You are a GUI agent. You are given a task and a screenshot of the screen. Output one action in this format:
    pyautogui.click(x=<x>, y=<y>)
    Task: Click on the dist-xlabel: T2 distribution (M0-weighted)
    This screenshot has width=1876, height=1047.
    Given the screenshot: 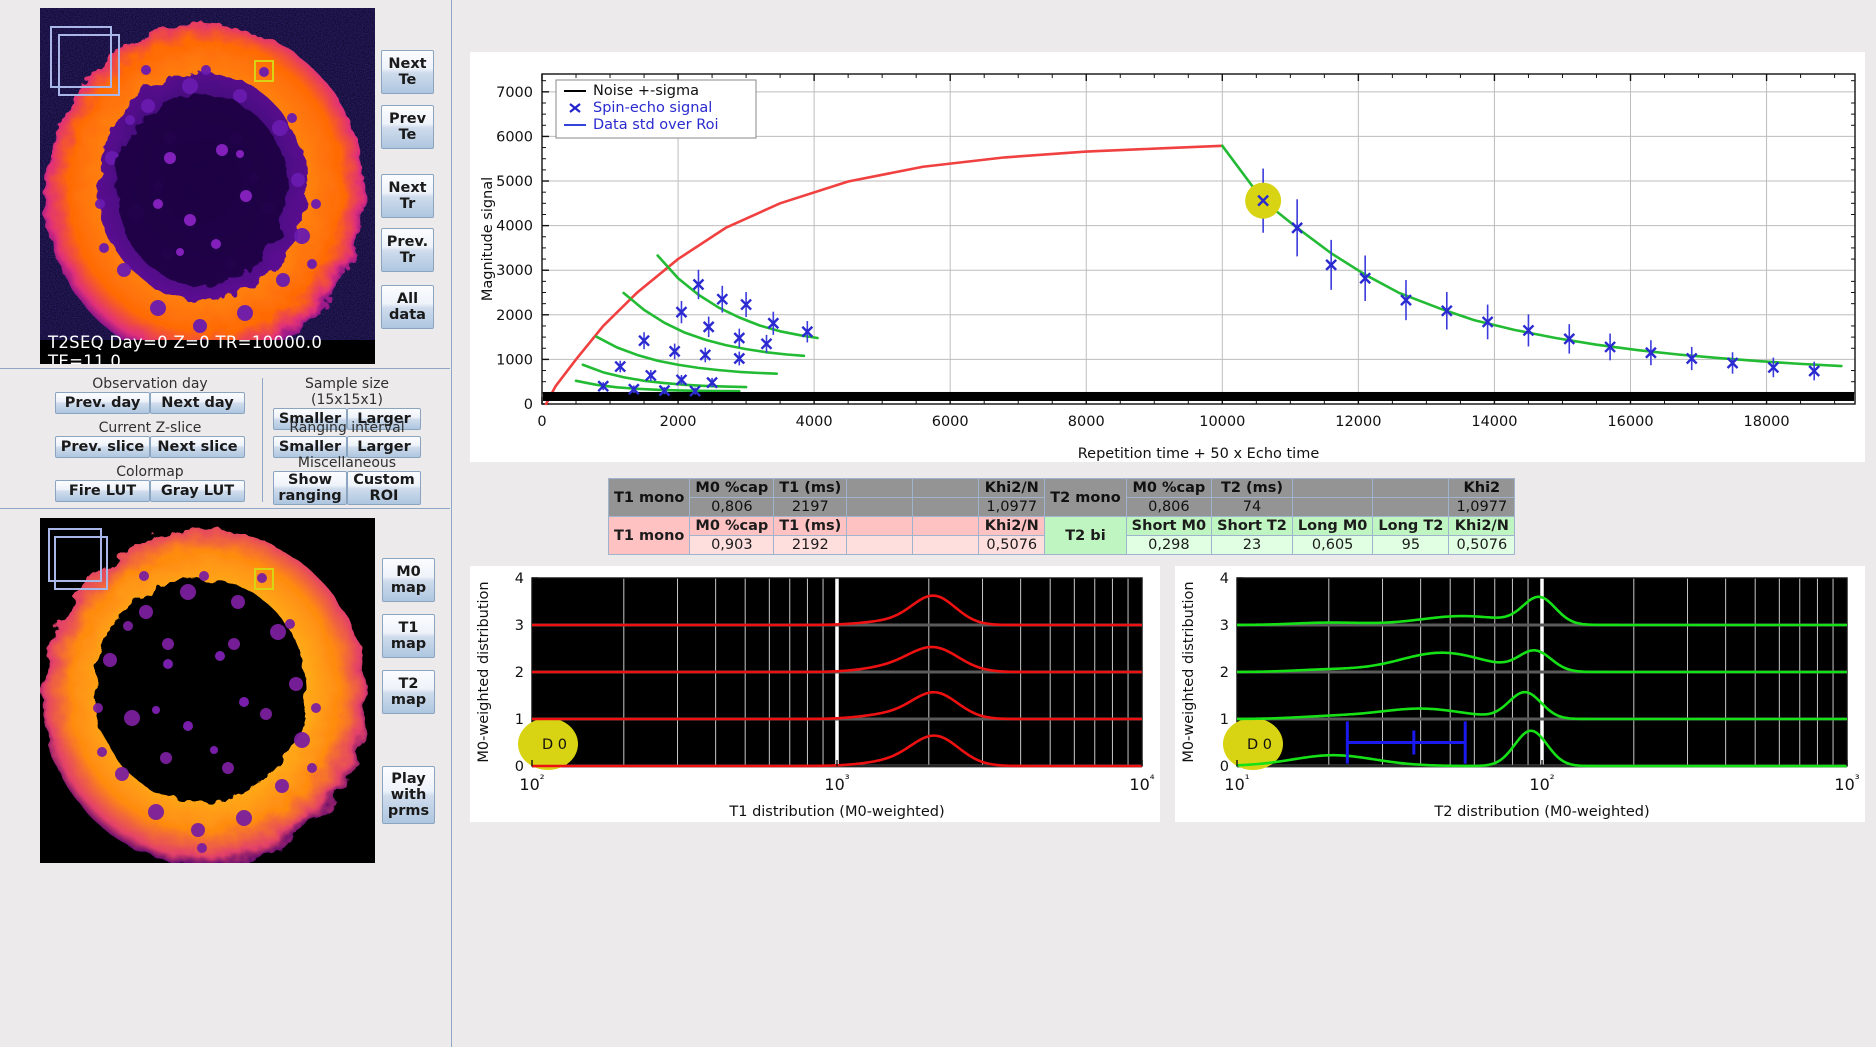 What is the action you would take?
    pyautogui.click(x=1541, y=812)
    